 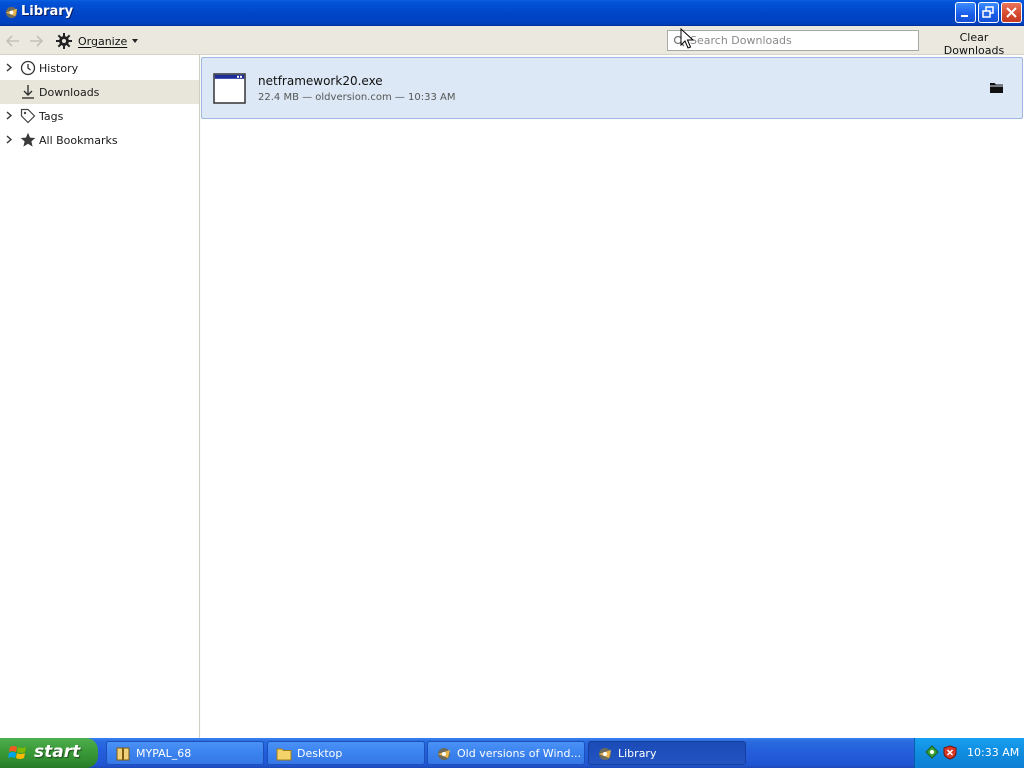 I want to click on search-box, so click(x=793, y=40).